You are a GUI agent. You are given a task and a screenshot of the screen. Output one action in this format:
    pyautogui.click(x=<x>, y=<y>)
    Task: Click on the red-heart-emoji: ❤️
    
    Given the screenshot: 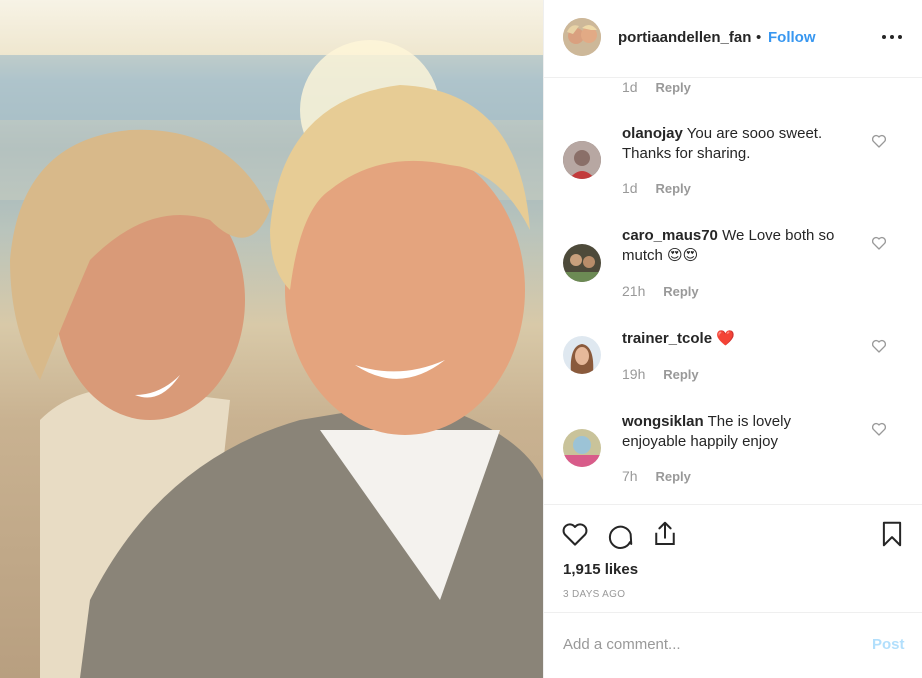 What is the action you would take?
    pyautogui.click(x=725, y=338)
    